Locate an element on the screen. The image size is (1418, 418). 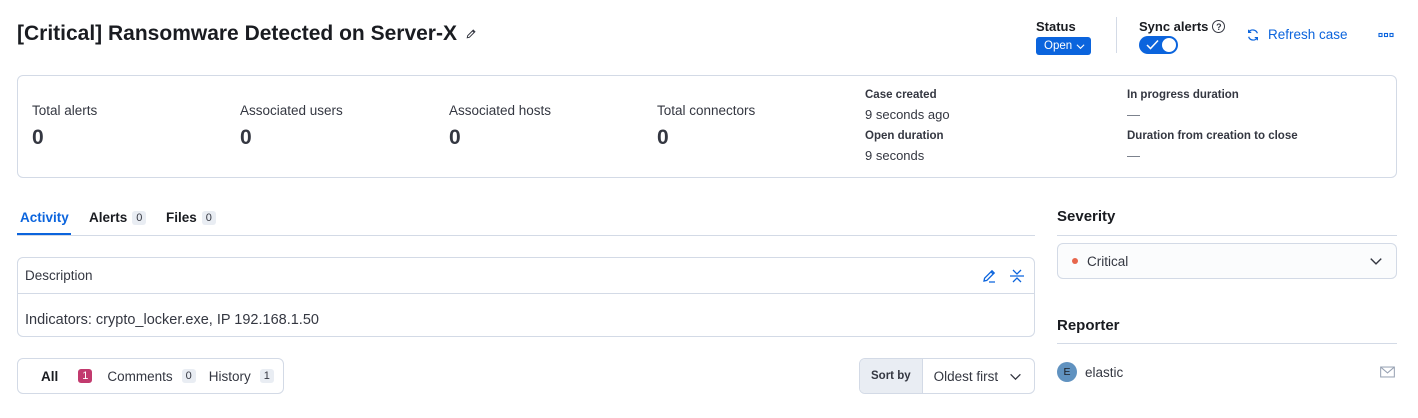
sync-alerts-block: Sync alerts ? is located at coordinates (1182, 36).